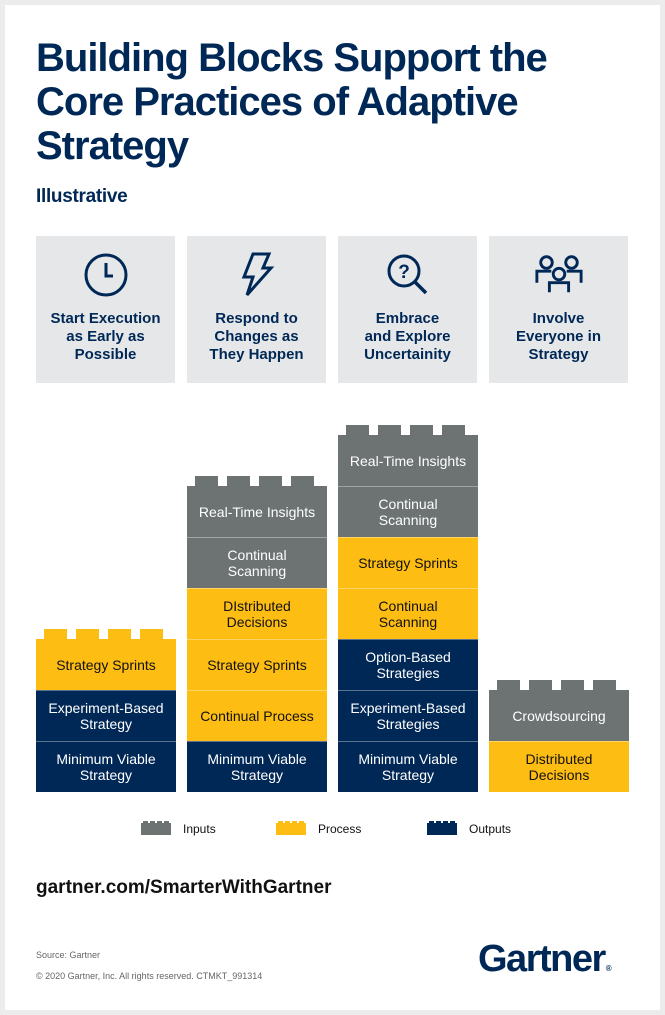 The width and height of the screenshot is (665, 1015). What do you see at coordinates (82, 196) in the screenshot?
I see `subtitle: Illustrative` at bounding box center [82, 196].